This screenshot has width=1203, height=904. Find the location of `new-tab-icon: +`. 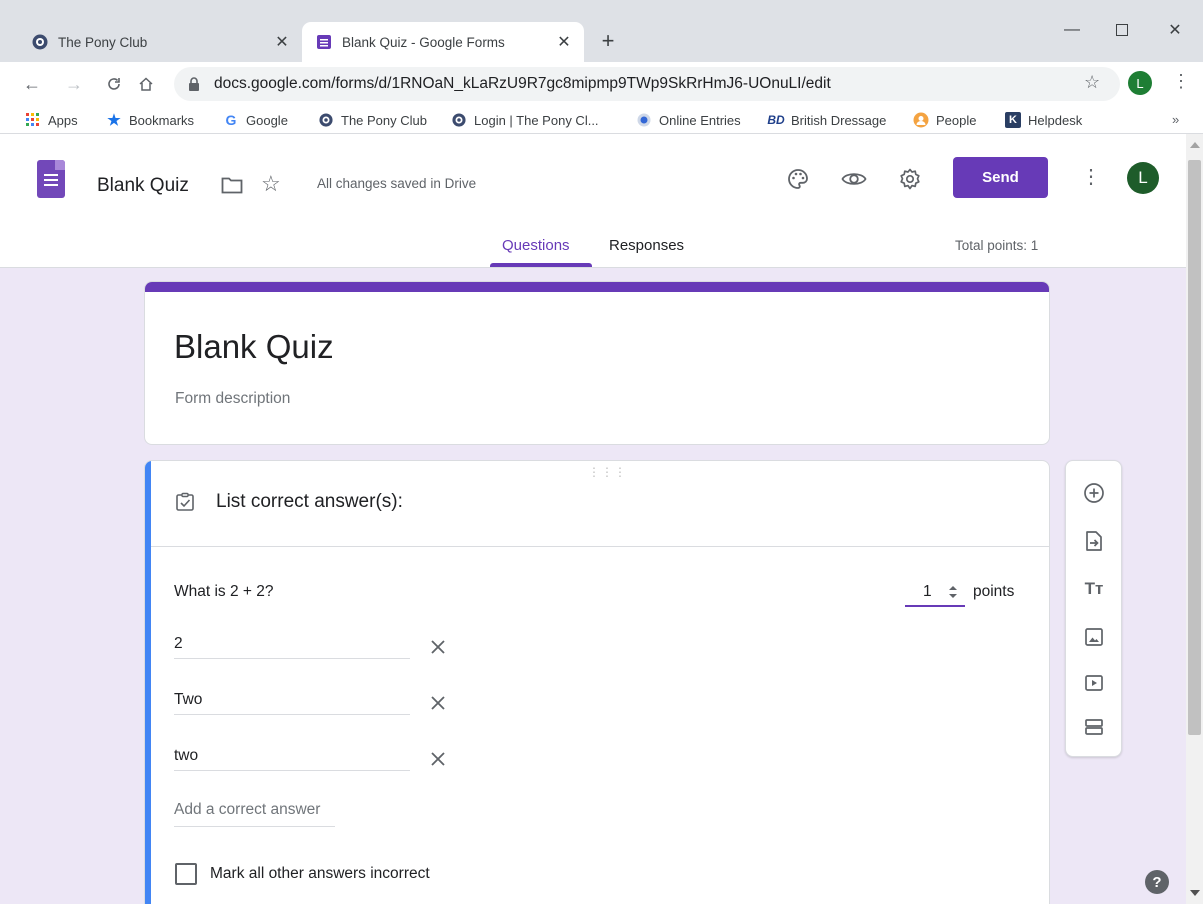

new-tab-icon: + is located at coordinates (608, 42).